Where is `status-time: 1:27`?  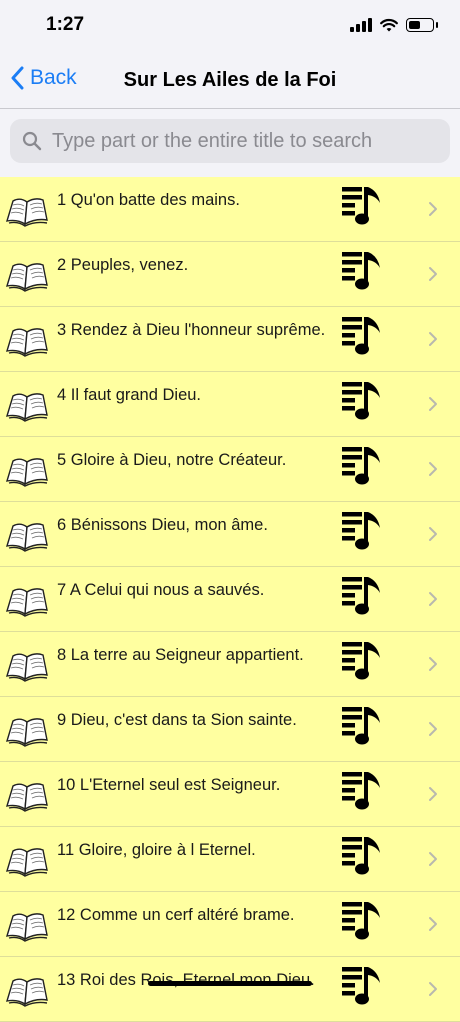 status-time: 1:27 is located at coordinates (65, 24).